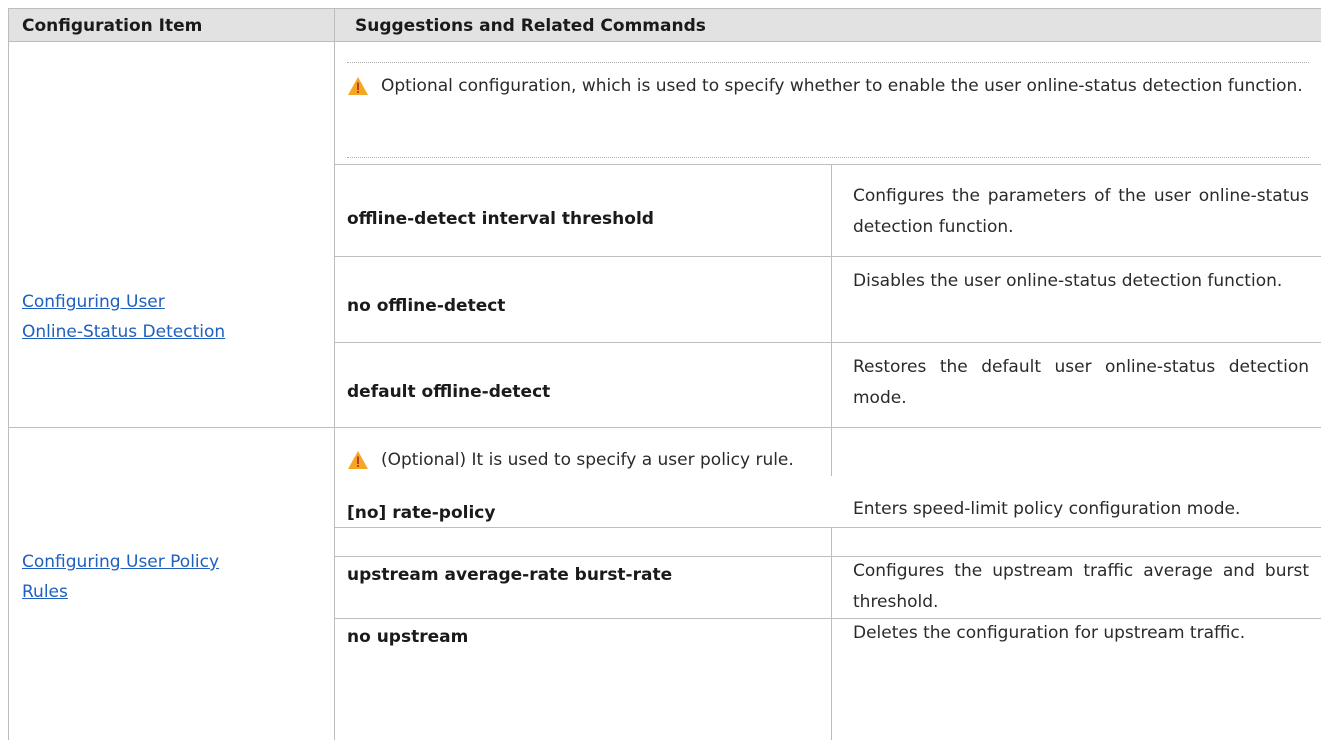 The height and width of the screenshot is (740, 1321). What do you see at coordinates (173, 317) in the screenshot?
I see `link-configuring-user-online-status-detection: Configuring User Online-Status Detection` at bounding box center [173, 317].